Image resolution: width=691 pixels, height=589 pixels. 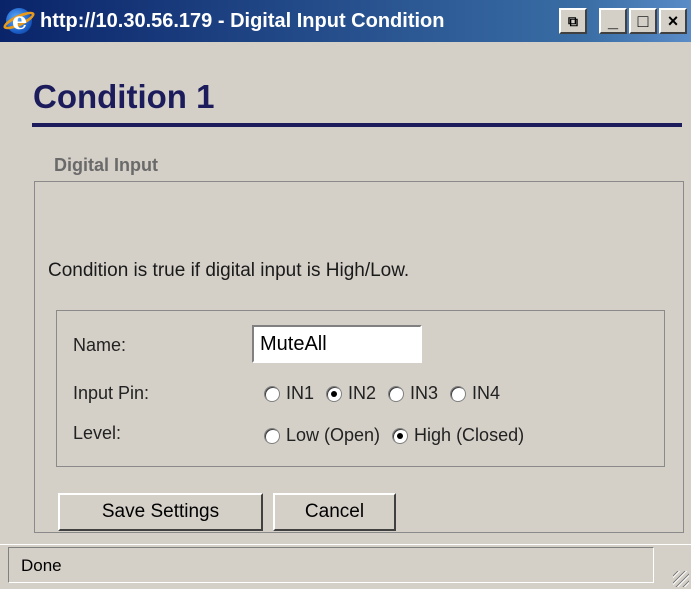 I want to click on section-legend: Digital Input, so click(x=106, y=165).